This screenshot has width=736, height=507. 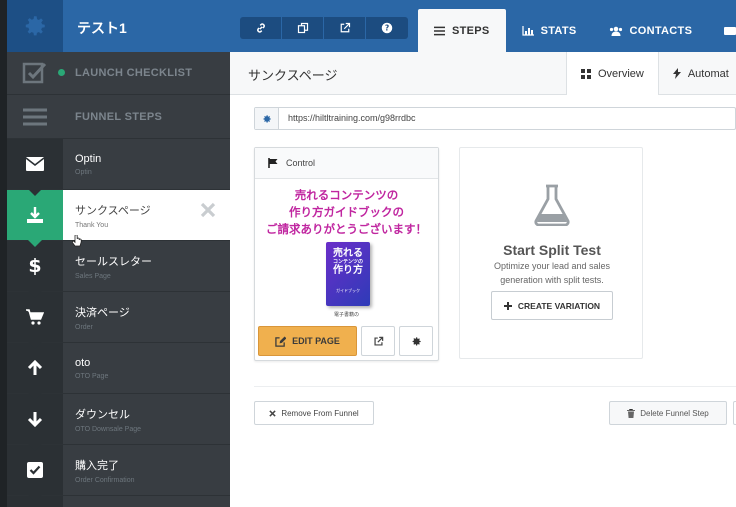 I want to click on step-subtitle: Thank You, so click(x=92, y=225).